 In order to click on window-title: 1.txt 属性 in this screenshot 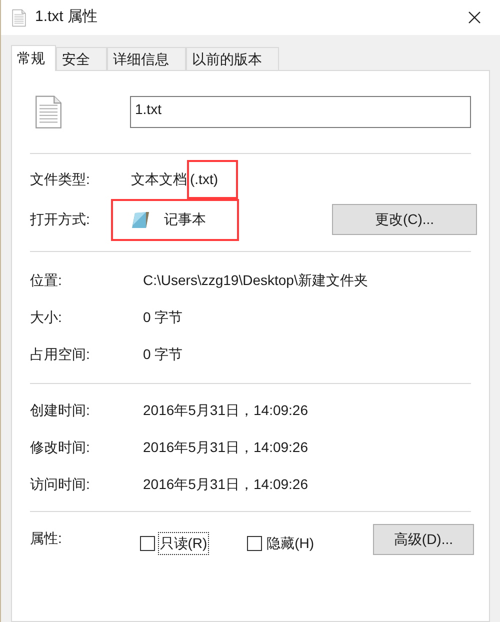, I will do `click(66, 17)`.